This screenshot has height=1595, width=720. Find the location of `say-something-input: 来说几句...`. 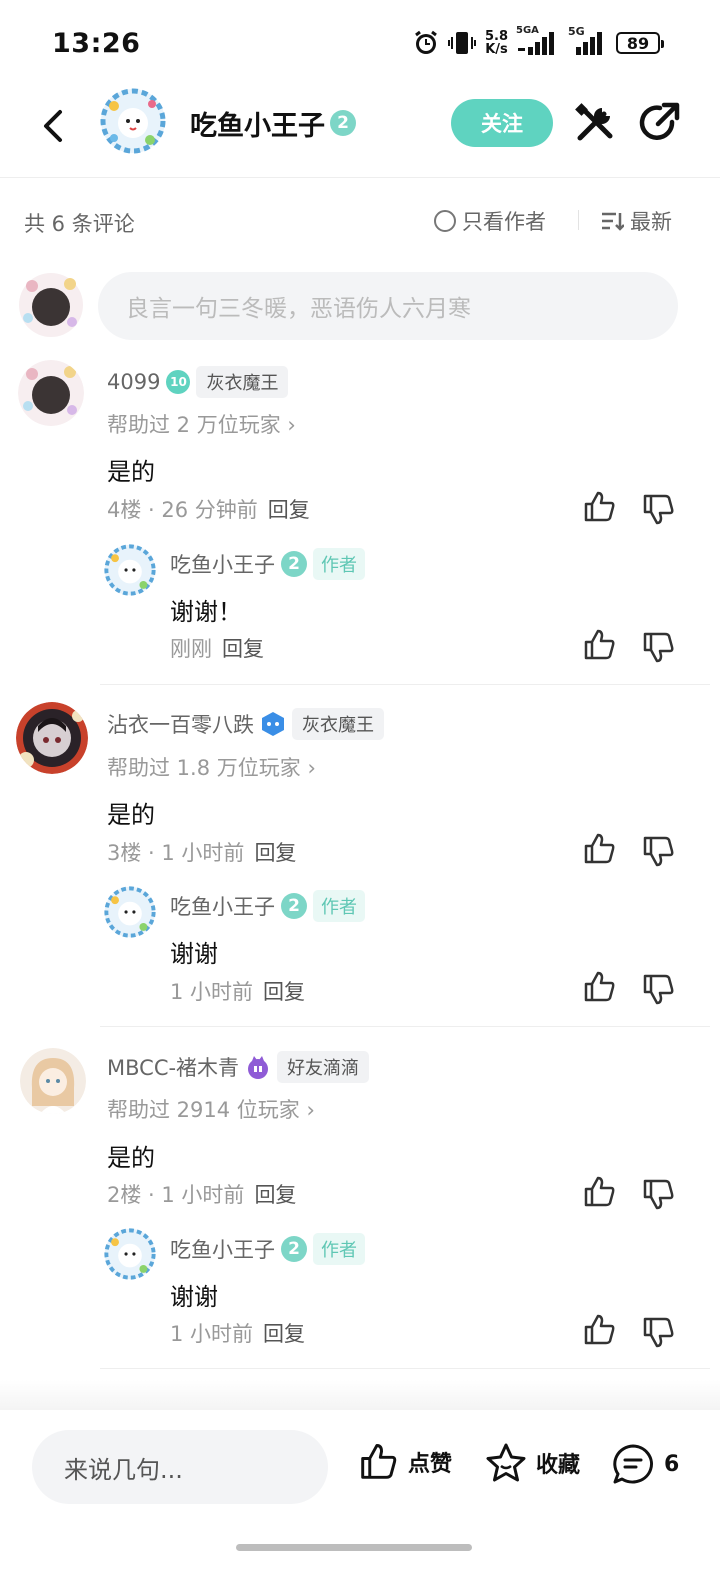

say-something-input: 来说几句... is located at coordinates (180, 1467).